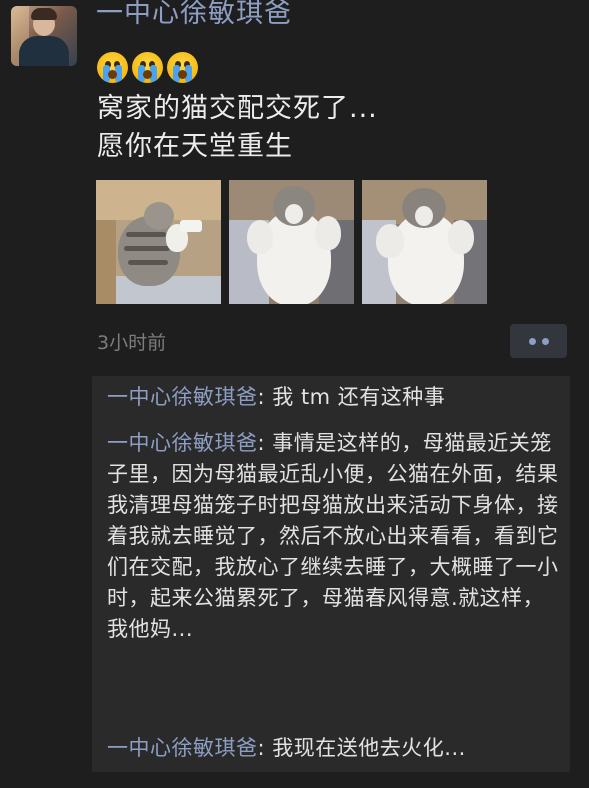 The height and width of the screenshot is (788, 589). I want to click on comment-item: 一中心徐敏琪爸: 我 tm 还有这种事, so click(334, 397).